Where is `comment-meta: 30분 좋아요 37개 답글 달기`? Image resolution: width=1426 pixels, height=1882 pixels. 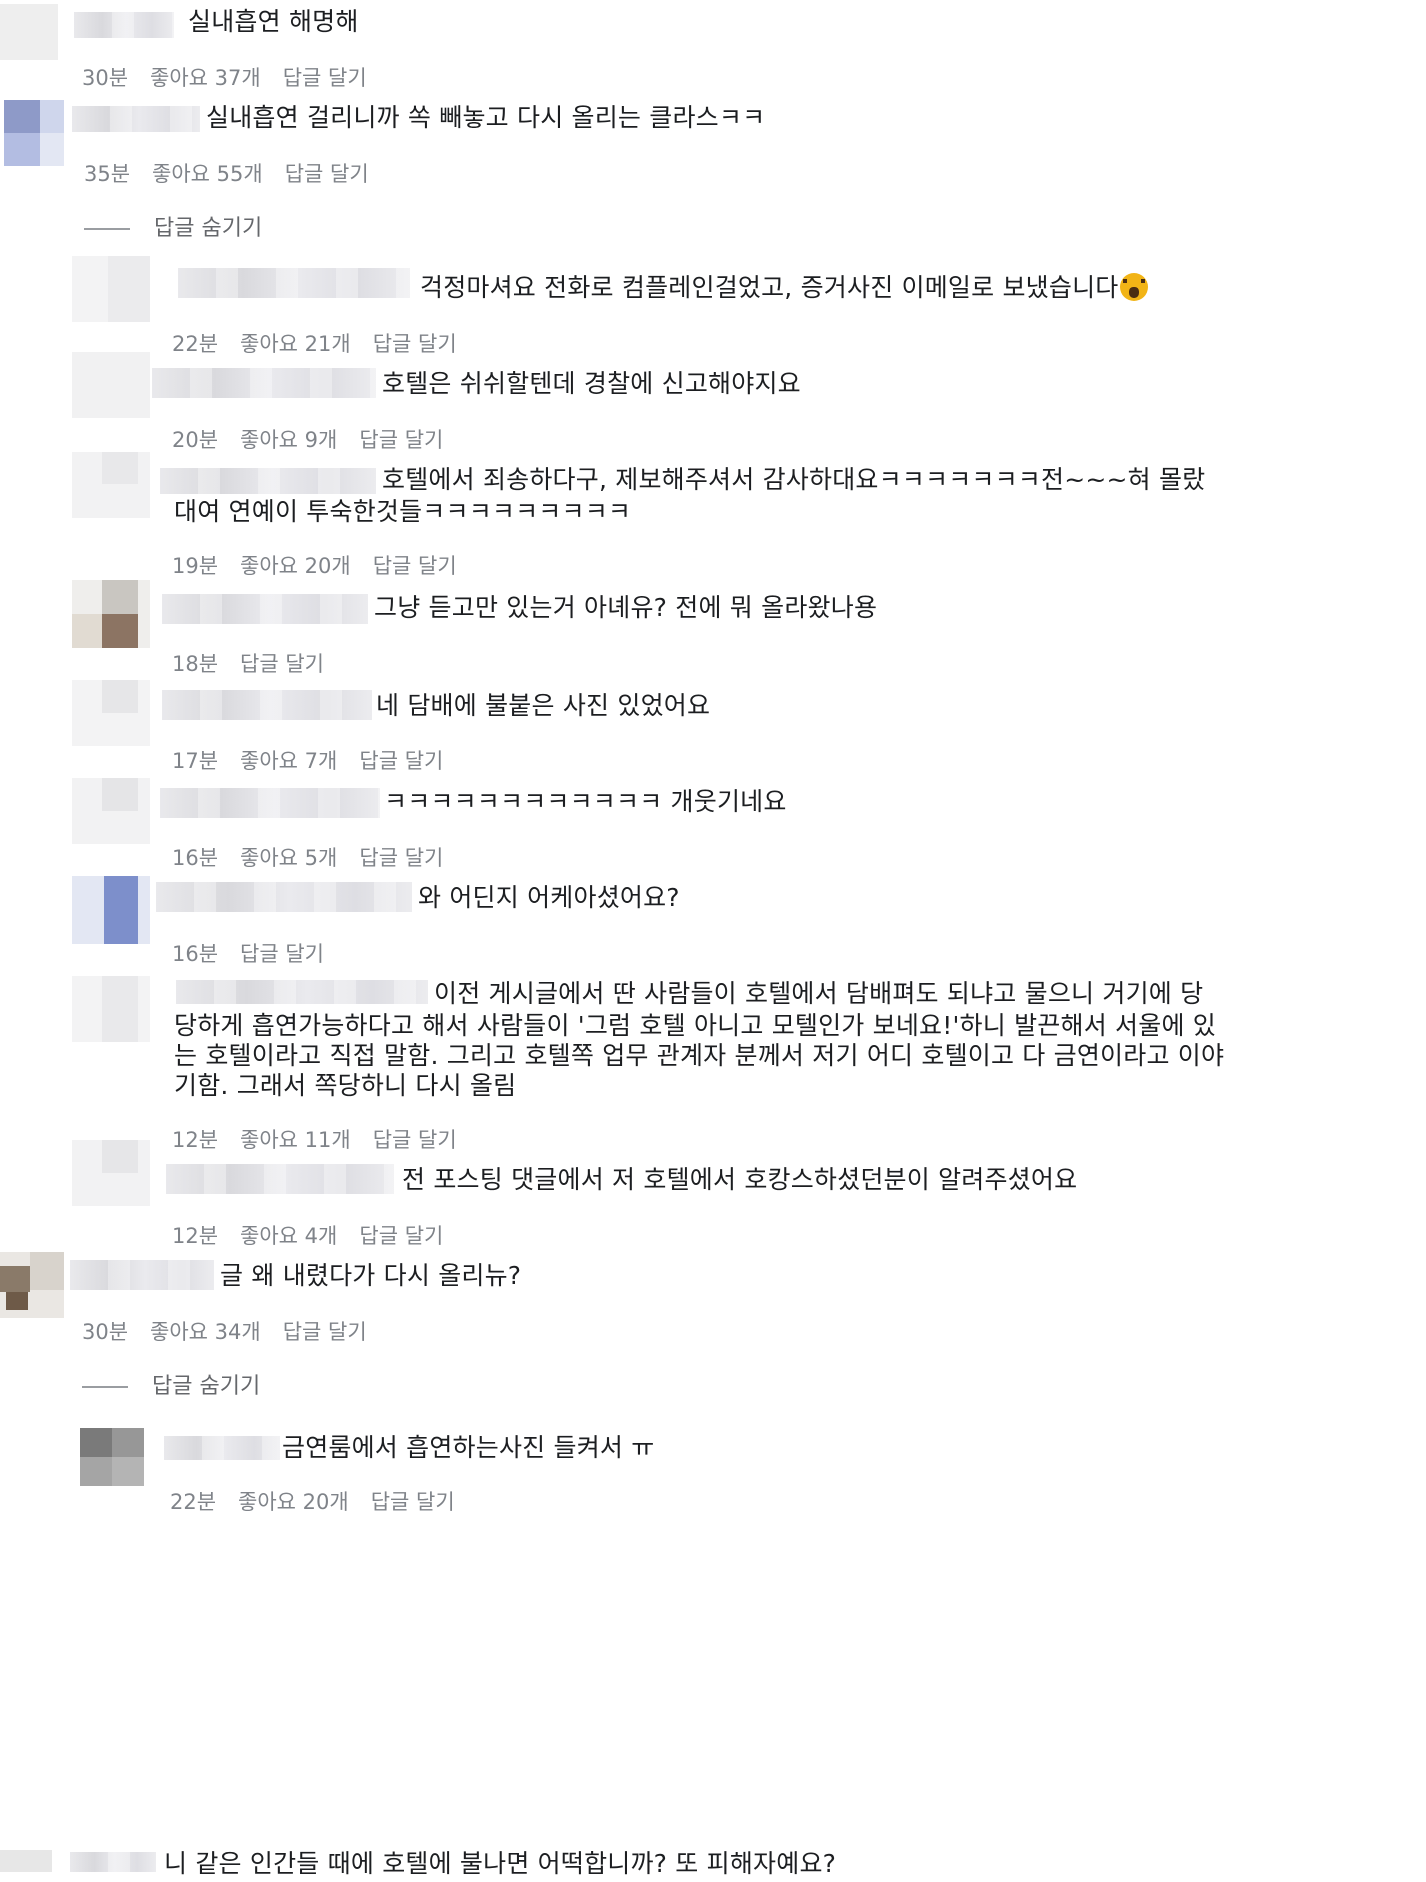 comment-meta: 30분 좋아요 37개 답글 달기 is located at coordinates (235, 77).